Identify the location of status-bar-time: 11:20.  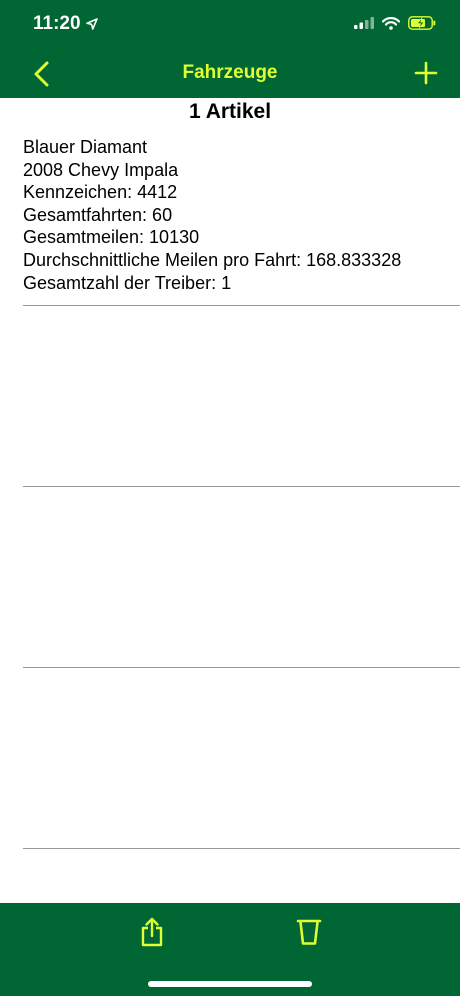
(65, 24).